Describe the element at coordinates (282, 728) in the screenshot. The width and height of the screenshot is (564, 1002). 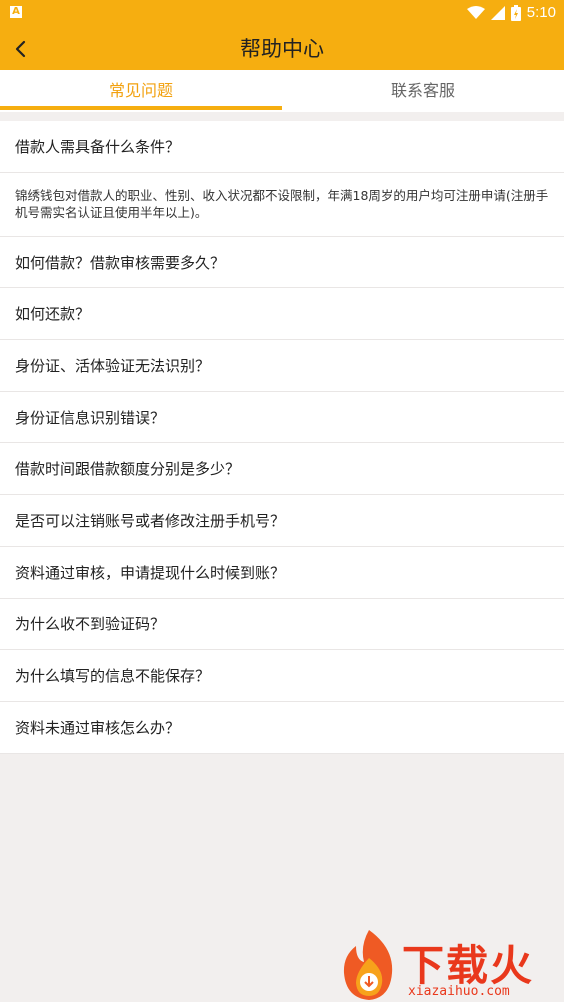
I see `faq-item: 资料未通过审核怎么办？` at that location.